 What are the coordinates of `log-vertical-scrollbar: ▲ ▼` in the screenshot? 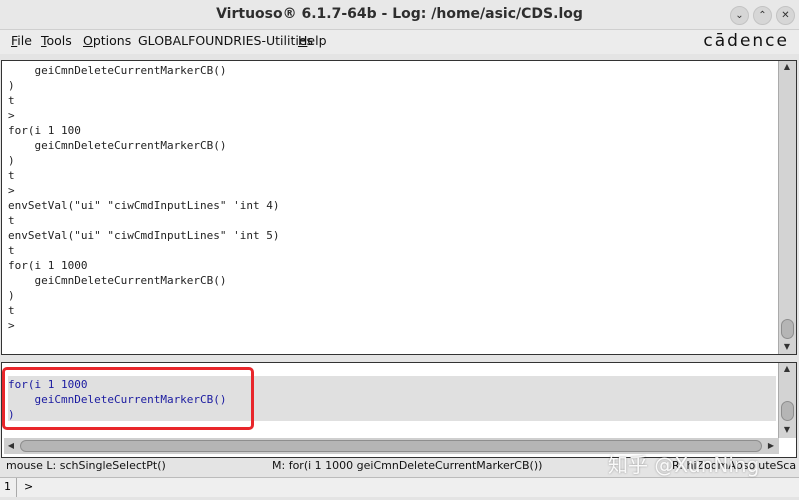 It's located at (787, 207).